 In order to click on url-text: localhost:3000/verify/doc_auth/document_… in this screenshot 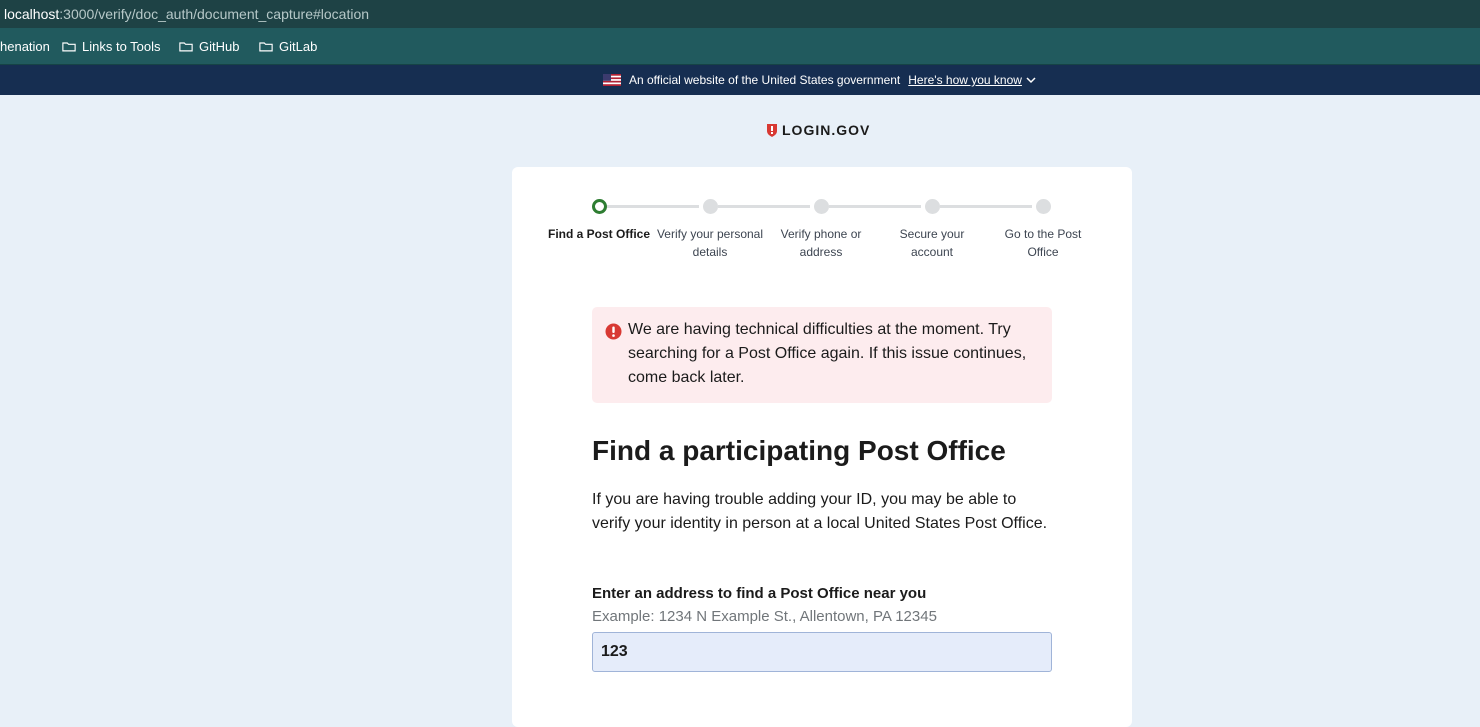, I will do `click(186, 14)`.